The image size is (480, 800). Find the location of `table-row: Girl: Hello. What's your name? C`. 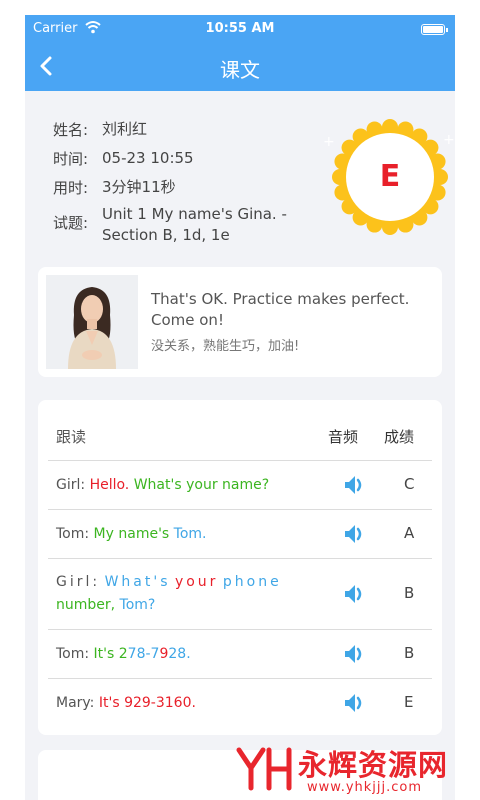

table-row: Girl: Hello. What's your name? C is located at coordinates (240, 484).